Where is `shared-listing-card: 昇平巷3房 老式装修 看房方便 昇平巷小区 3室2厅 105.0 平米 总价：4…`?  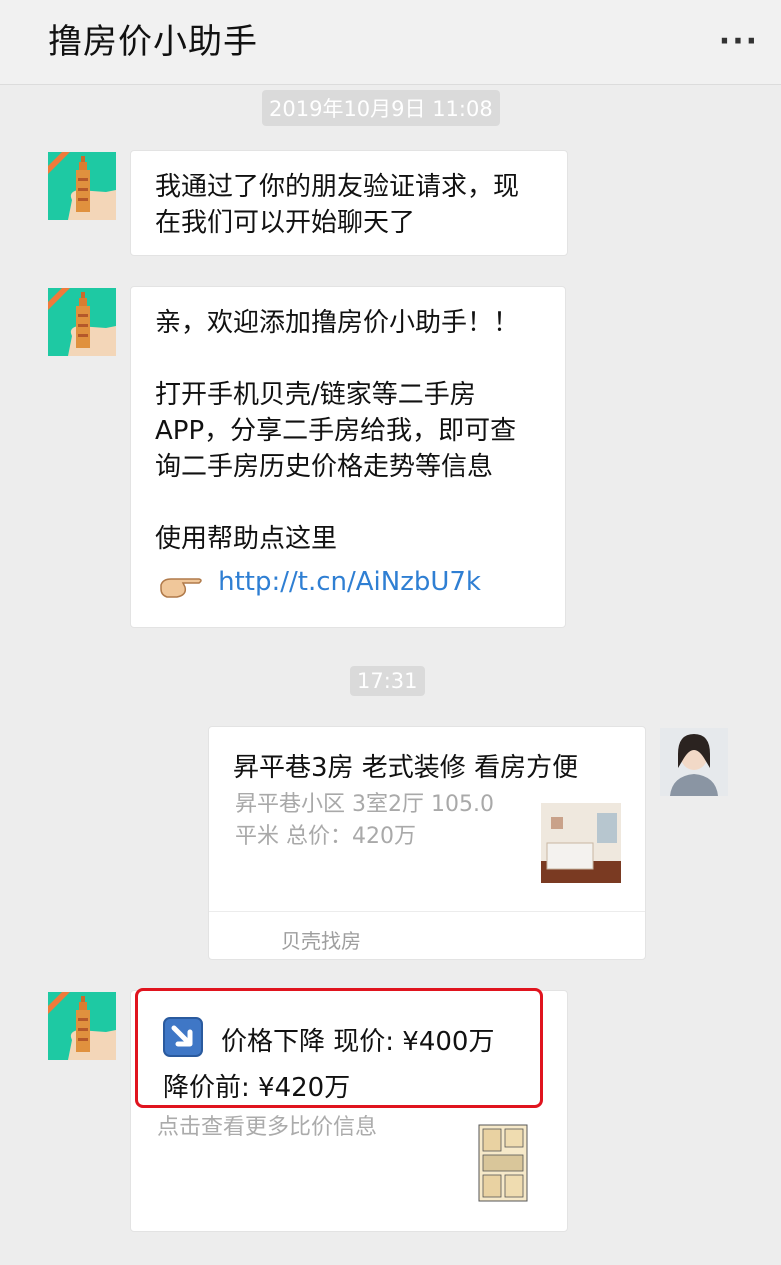 shared-listing-card: 昇平巷3房 老式装修 看房方便 昇平巷小区 3室2厅 105.0 平米 总价：4… is located at coordinates (427, 843).